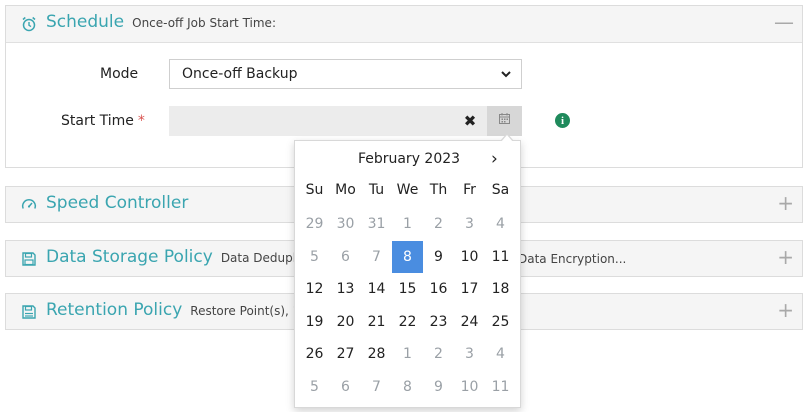 This screenshot has height=412, width=808. What do you see at coordinates (314, 289) in the screenshot?
I see `calendar-day: 12` at bounding box center [314, 289].